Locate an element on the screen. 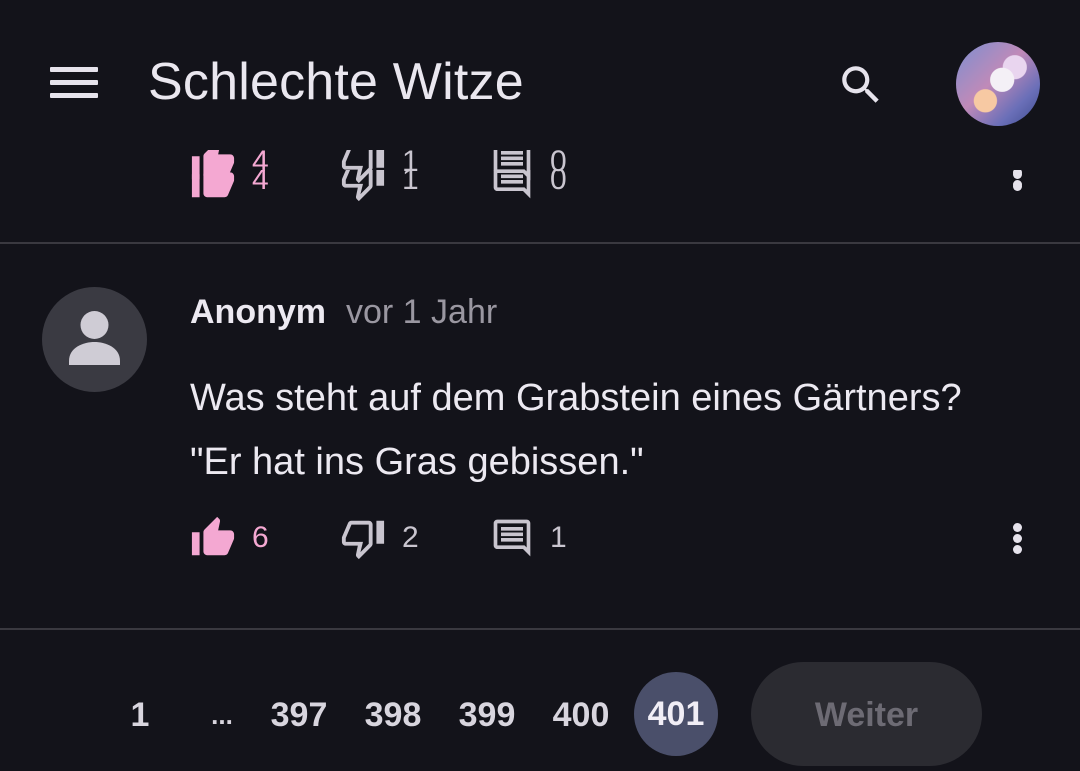  like-button: 4 is located at coordinates (229, 171).